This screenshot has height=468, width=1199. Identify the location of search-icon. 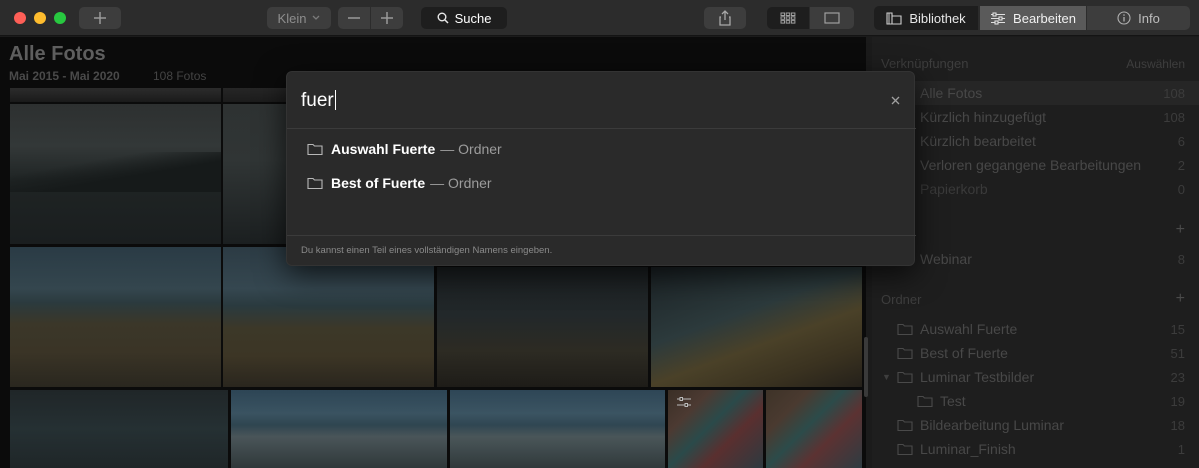
(443, 18).